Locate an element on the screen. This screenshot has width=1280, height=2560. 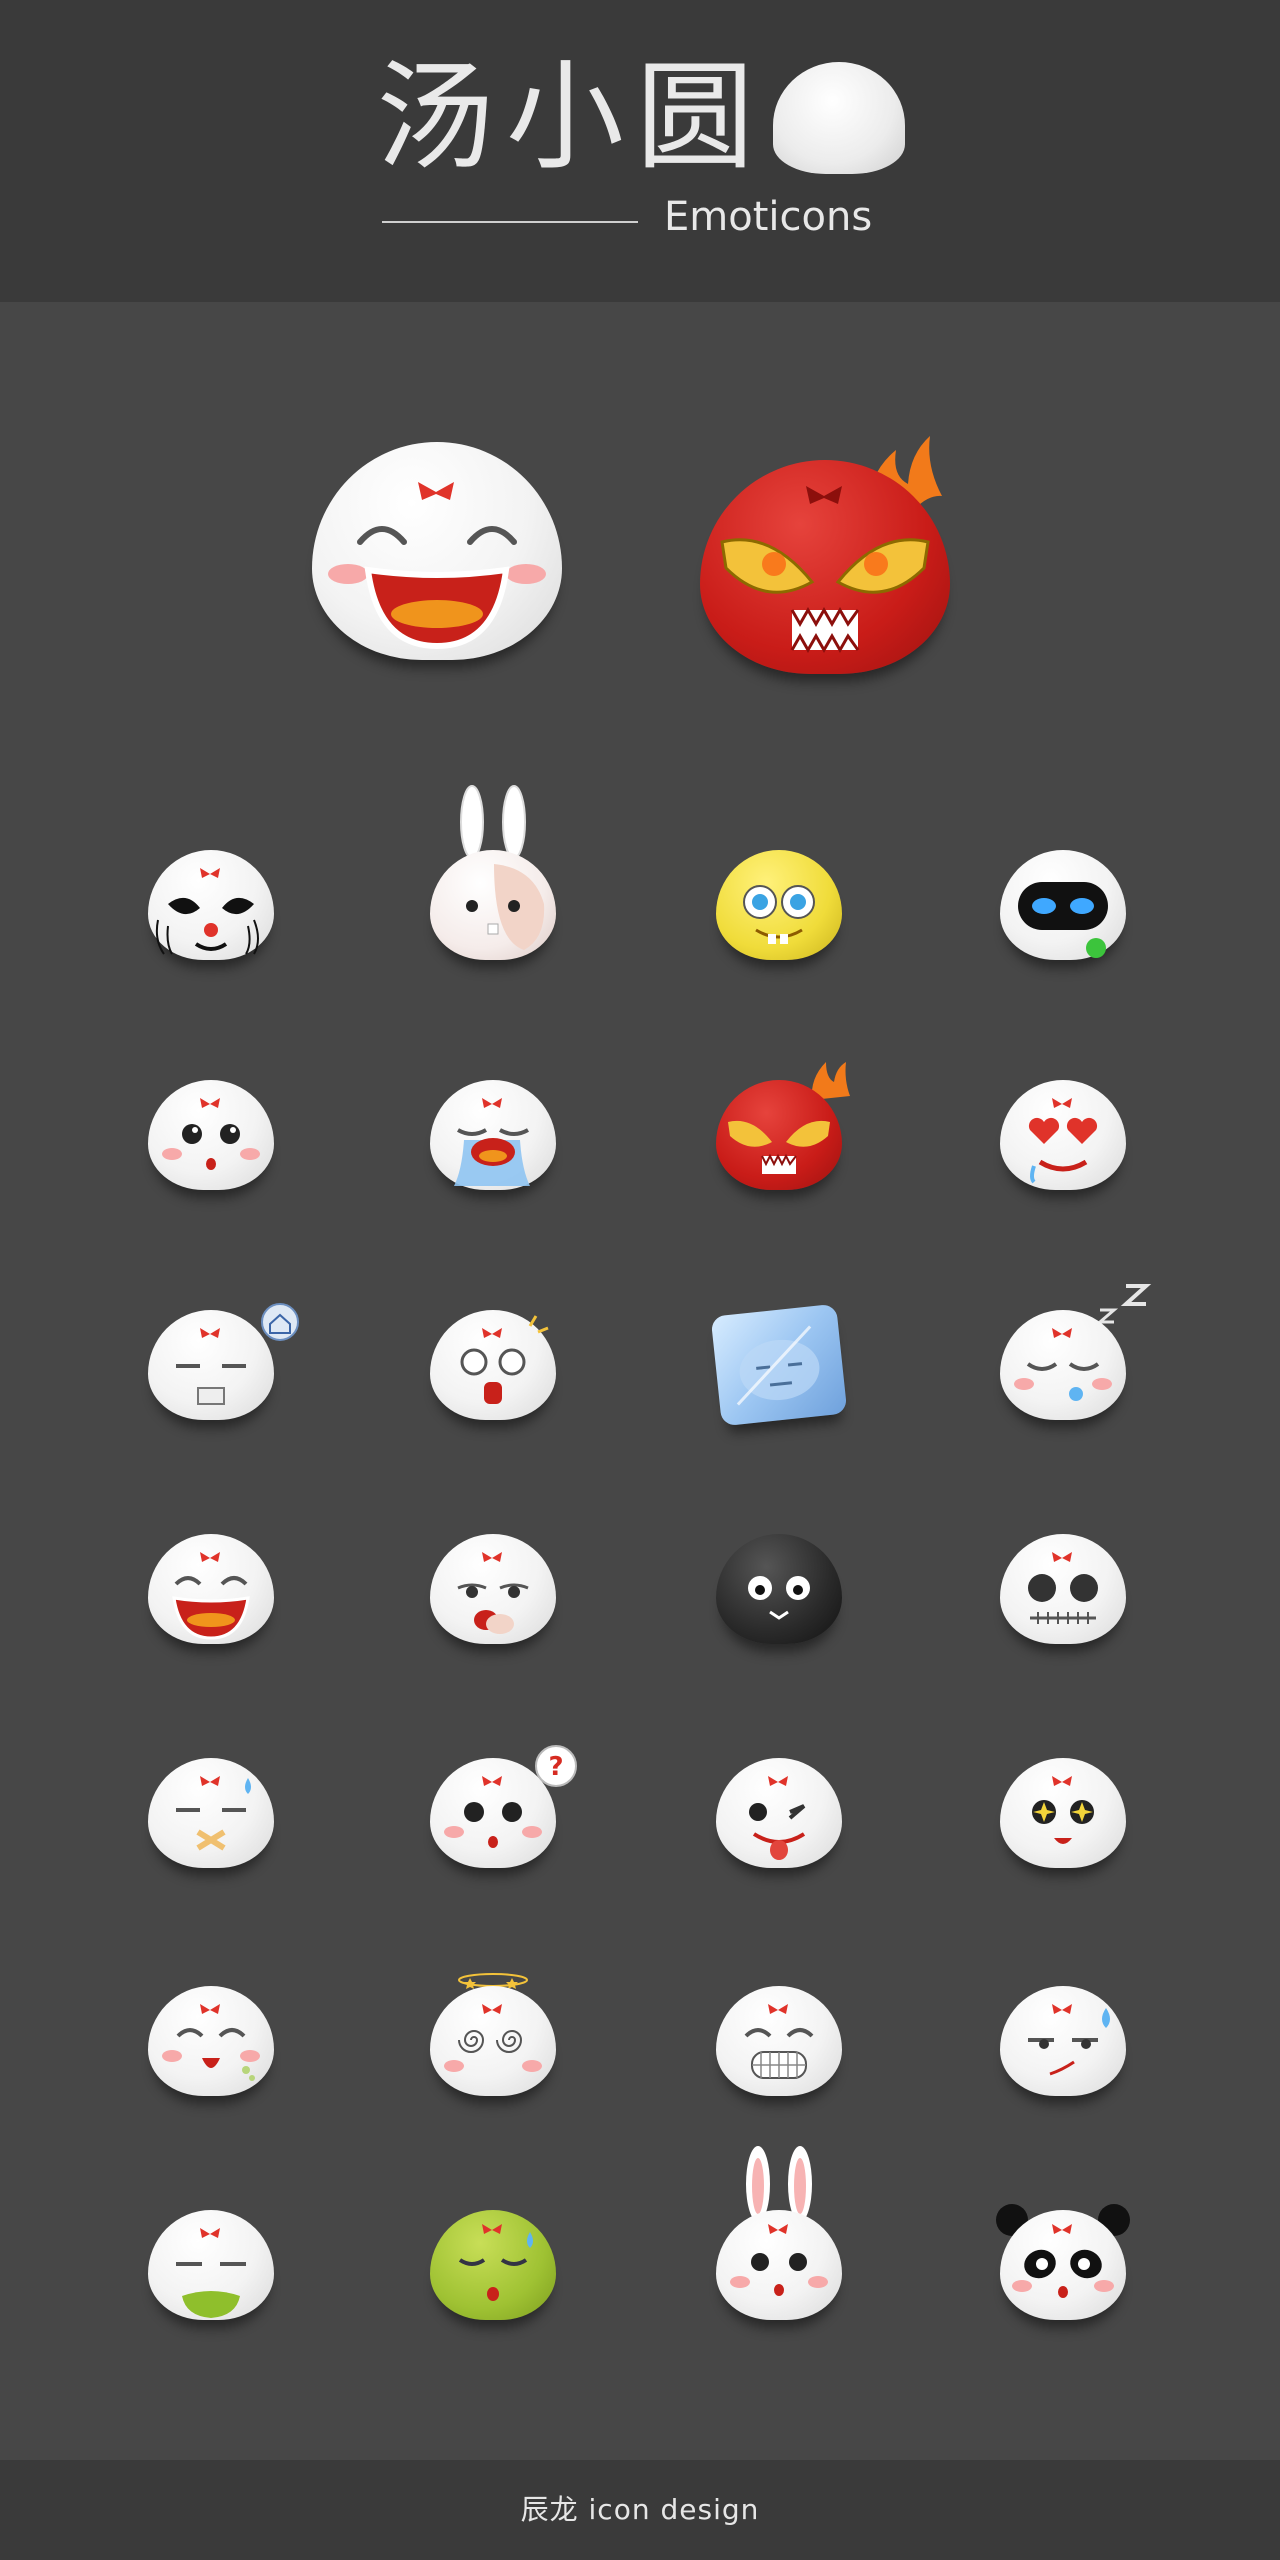
sick-green-emoticon-icon is located at coordinates (493, 2265).